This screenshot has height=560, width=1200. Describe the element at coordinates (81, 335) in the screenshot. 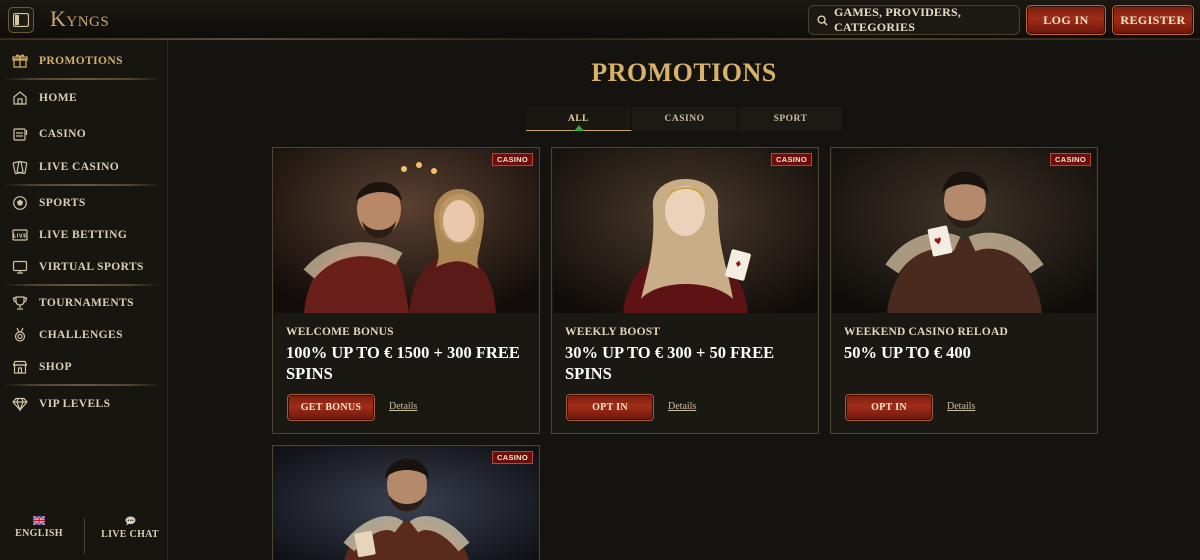

I see `sidebar-item-label: CHALLENGES` at that location.